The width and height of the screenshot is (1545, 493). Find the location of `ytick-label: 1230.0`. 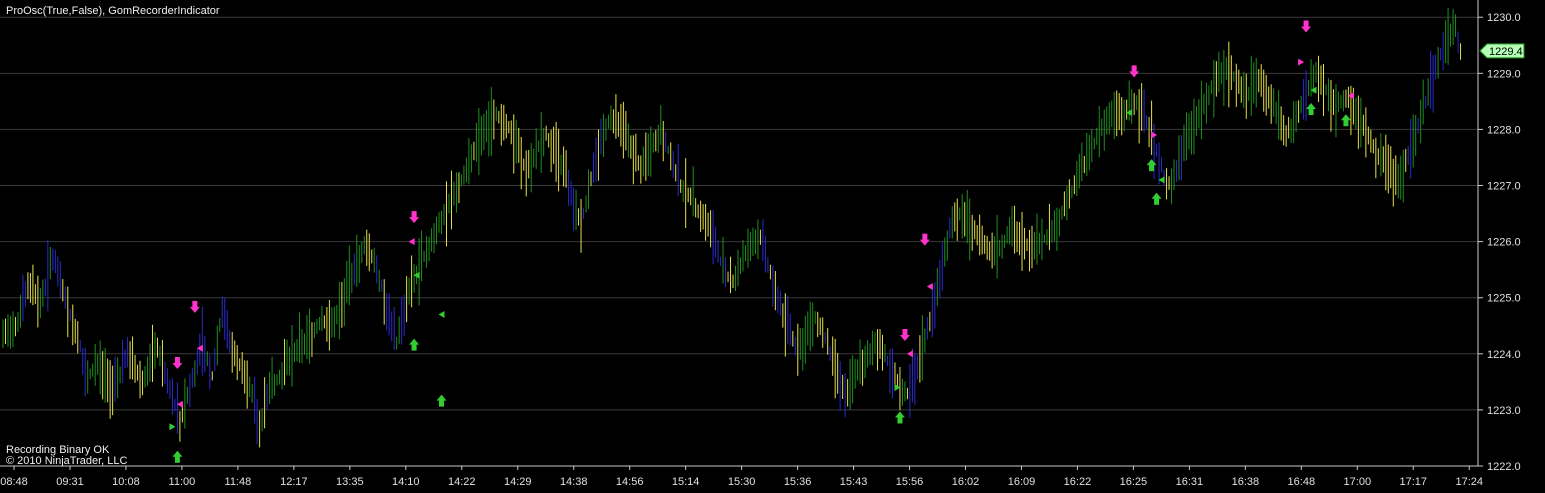

ytick-label: 1230.0 is located at coordinates (1504, 18).